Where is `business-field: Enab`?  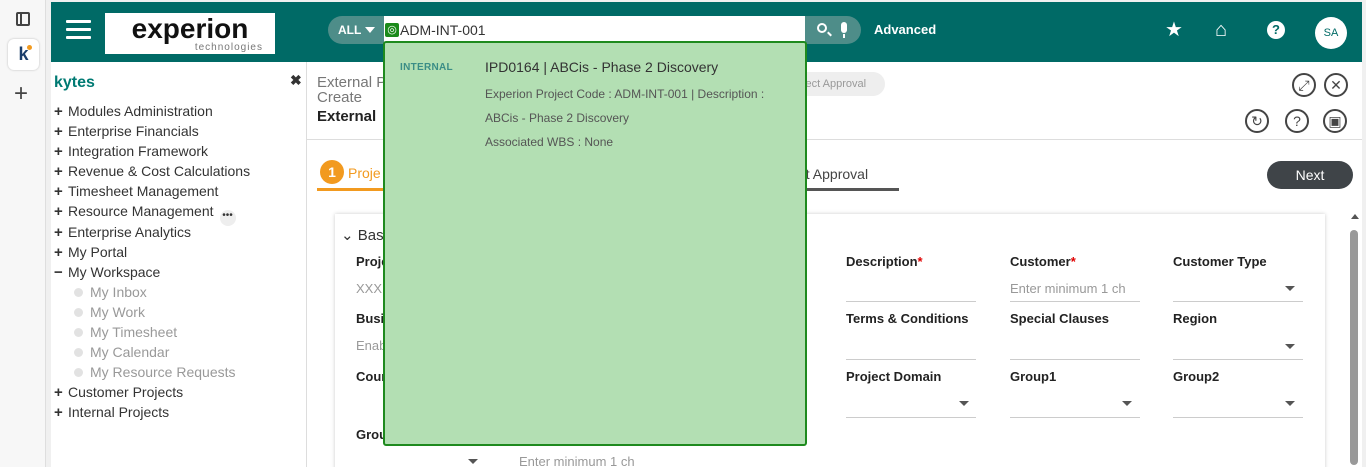
business-field: Enab is located at coordinates (371, 345).